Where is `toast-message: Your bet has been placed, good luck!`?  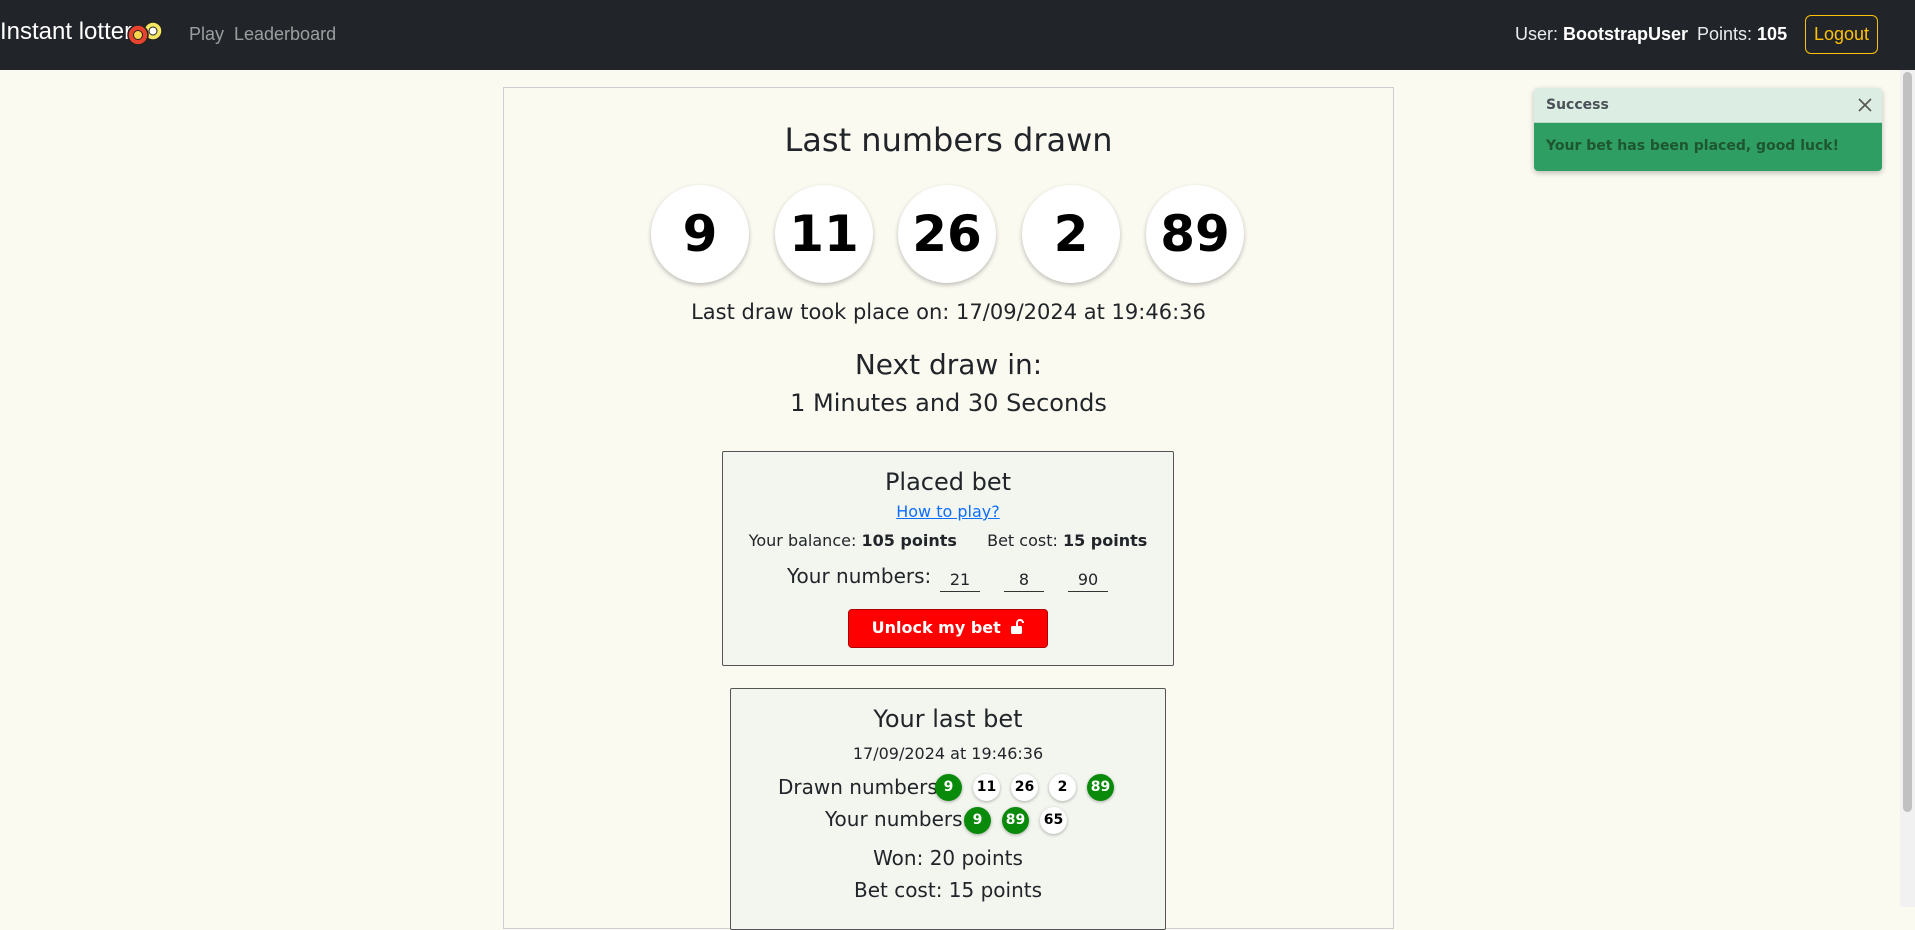 toast-message: Your bet has been placed, good luck! is located at coordinates (1692, 146).